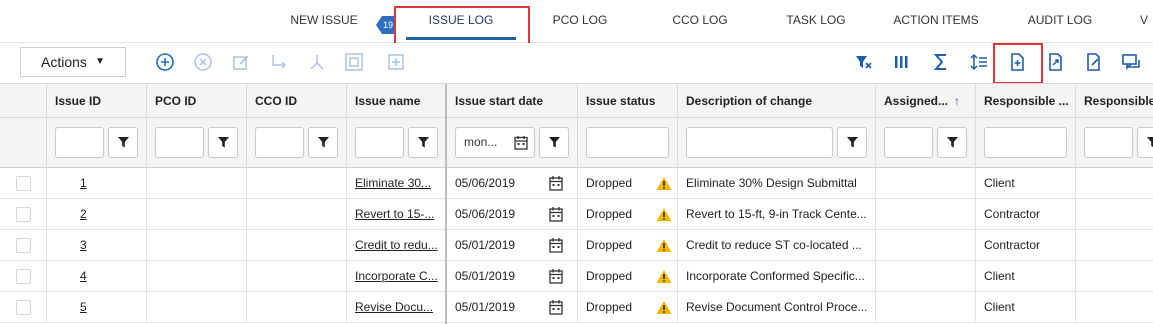 The width and height of the screenshot is (1153, 324). What do you see at coordinates (241, 62) in the screenshot?
I see `edit-icon` at bounding box center [241, 62].